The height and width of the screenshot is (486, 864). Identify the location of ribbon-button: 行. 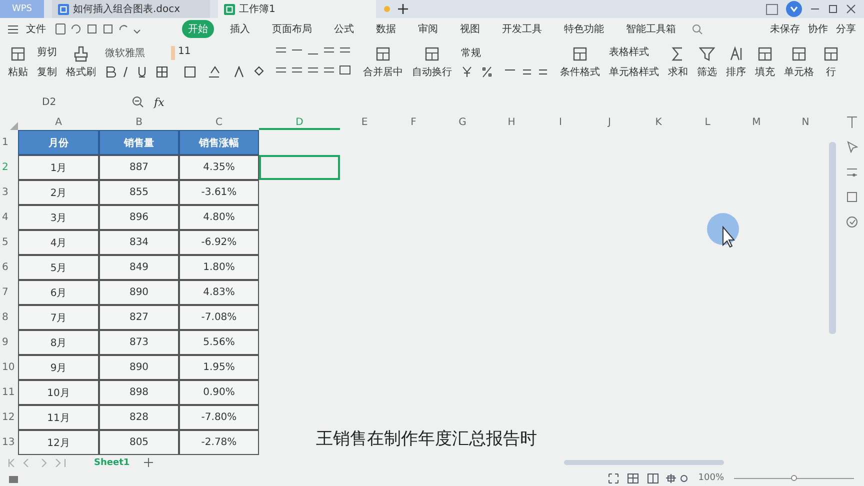
(831, 62).